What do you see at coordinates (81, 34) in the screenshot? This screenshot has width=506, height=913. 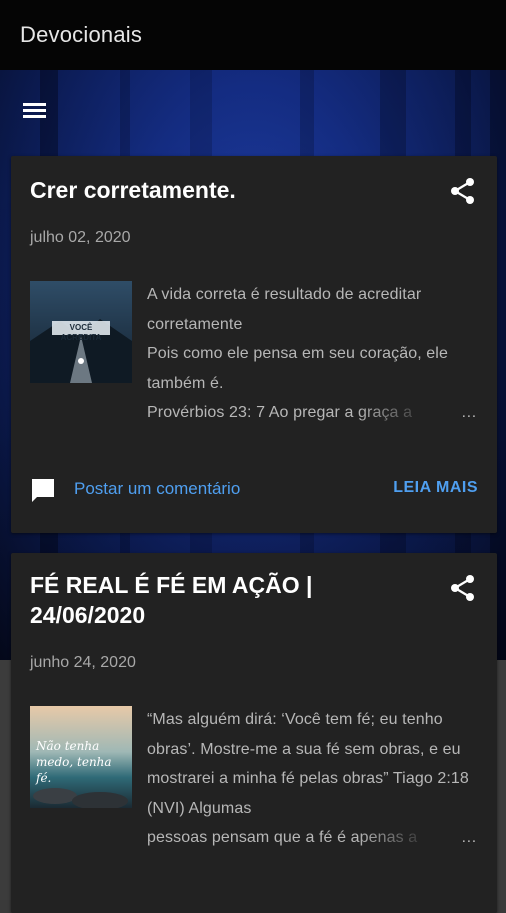 I see `app-title: Devocionais` at bounding box center [81, 34].